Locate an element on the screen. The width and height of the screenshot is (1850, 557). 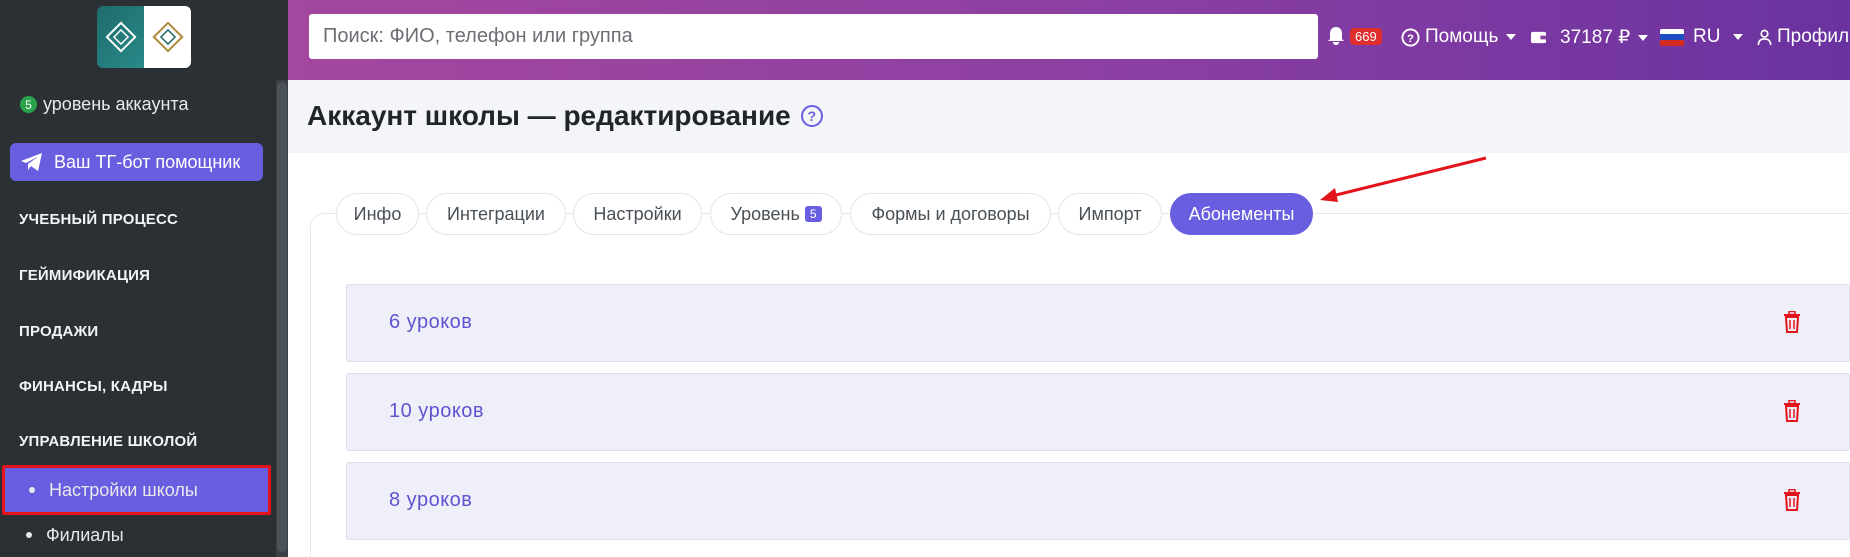
nav-learning-process: УЧЕБНЫЙ ПРОЦЕСС is located at coordinates (98, 219).